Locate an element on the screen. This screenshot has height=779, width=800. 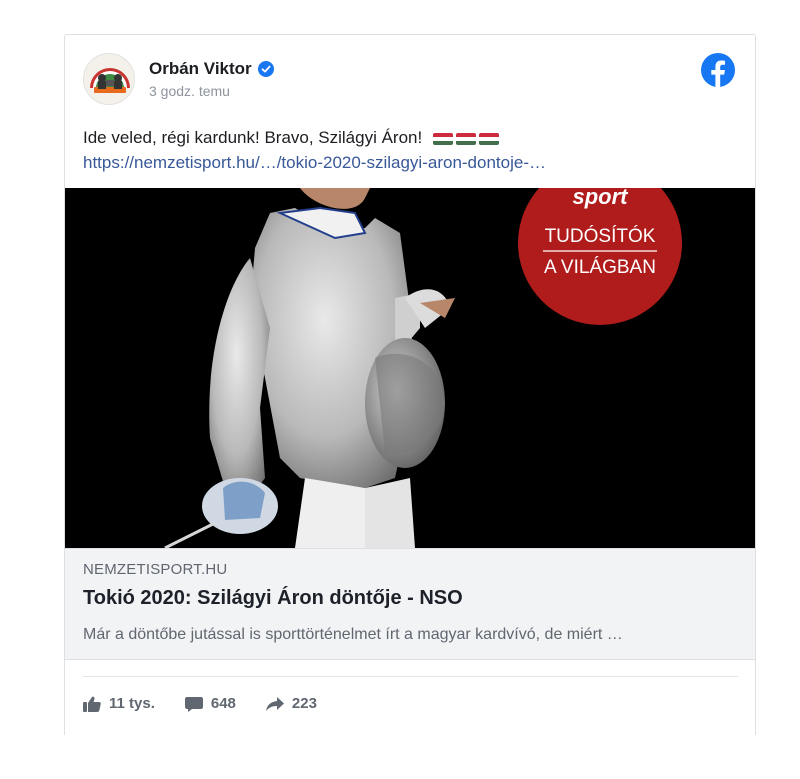
avatar-image is located at coordinates (109, 79).